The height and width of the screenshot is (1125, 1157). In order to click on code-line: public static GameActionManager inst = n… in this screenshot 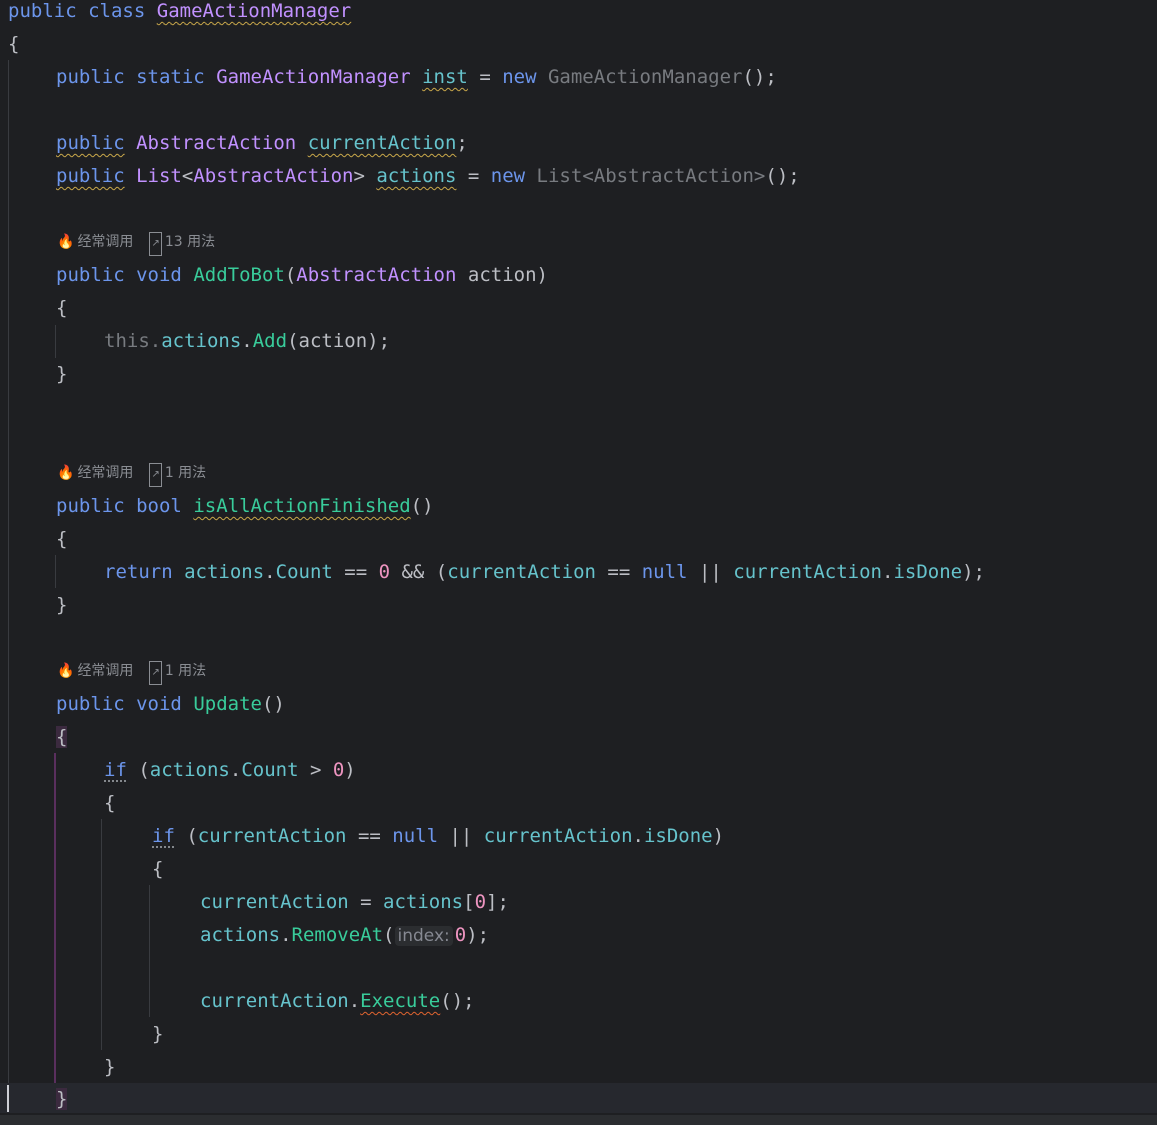, I will do `click(416, 82)`.